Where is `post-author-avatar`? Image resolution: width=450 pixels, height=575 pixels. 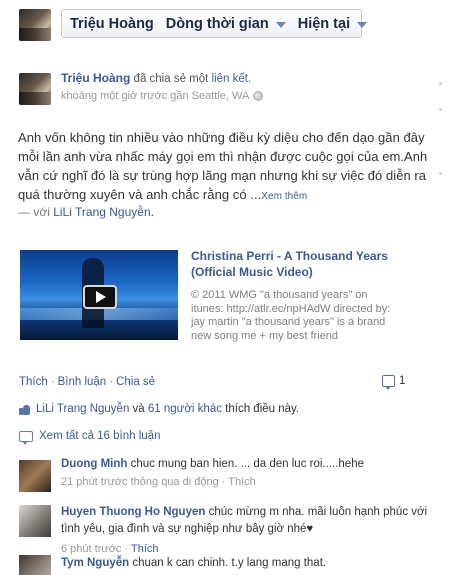 post-author-avatar is located at coordinates (35, 89).